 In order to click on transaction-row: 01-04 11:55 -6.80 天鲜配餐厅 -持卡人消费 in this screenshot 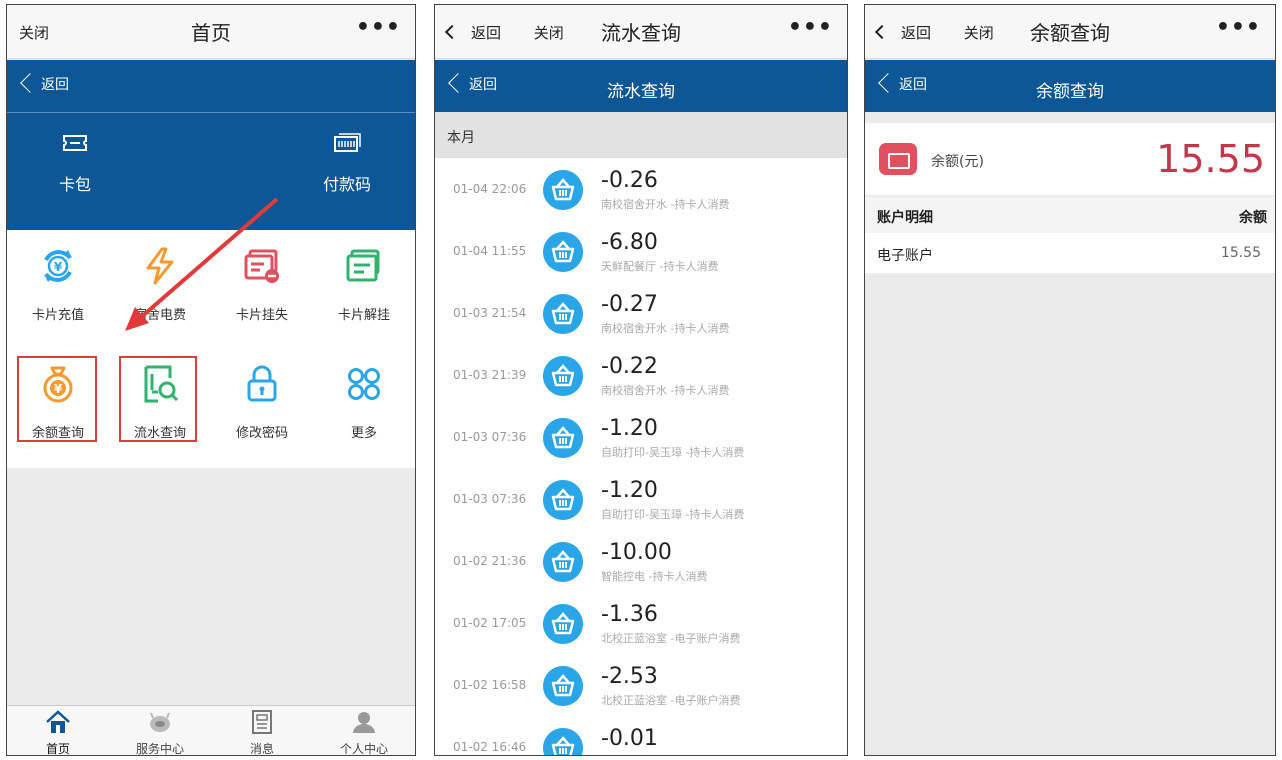, I will do `click(641, 251)`.